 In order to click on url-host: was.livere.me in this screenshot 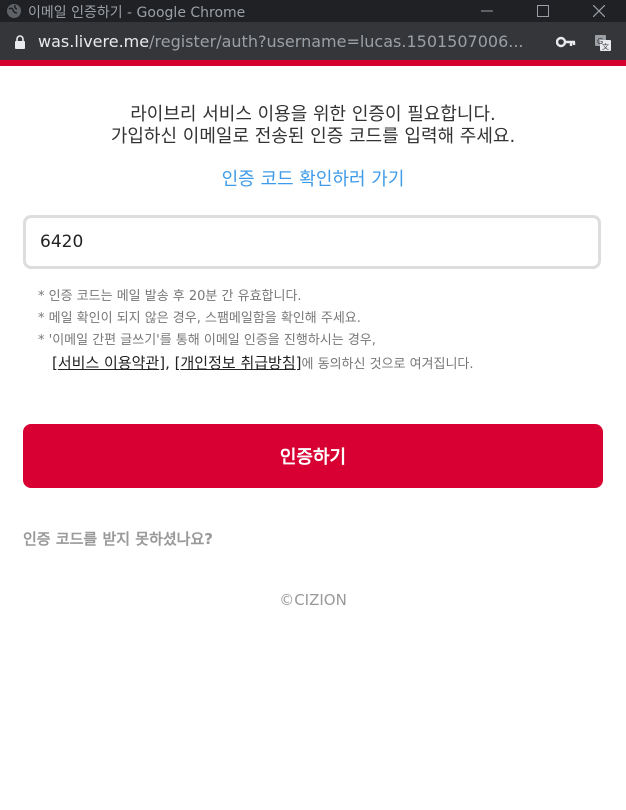, I will do `click(94, 41)`.